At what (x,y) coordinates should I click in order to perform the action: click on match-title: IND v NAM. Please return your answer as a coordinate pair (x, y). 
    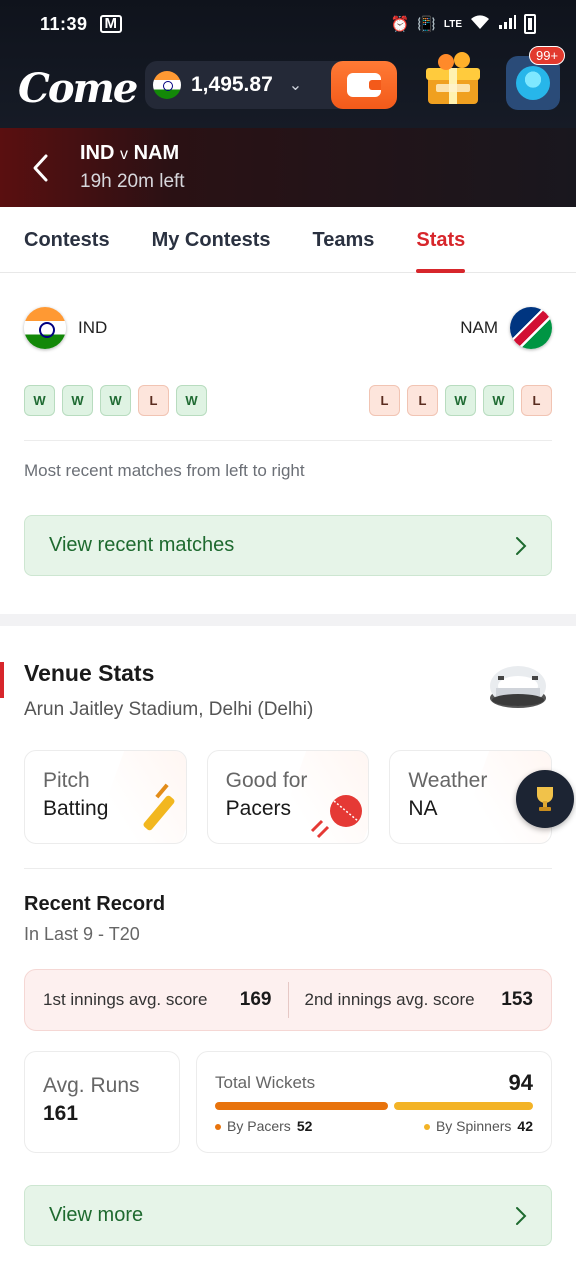
    Looking at the image, I should click on (132, 153).